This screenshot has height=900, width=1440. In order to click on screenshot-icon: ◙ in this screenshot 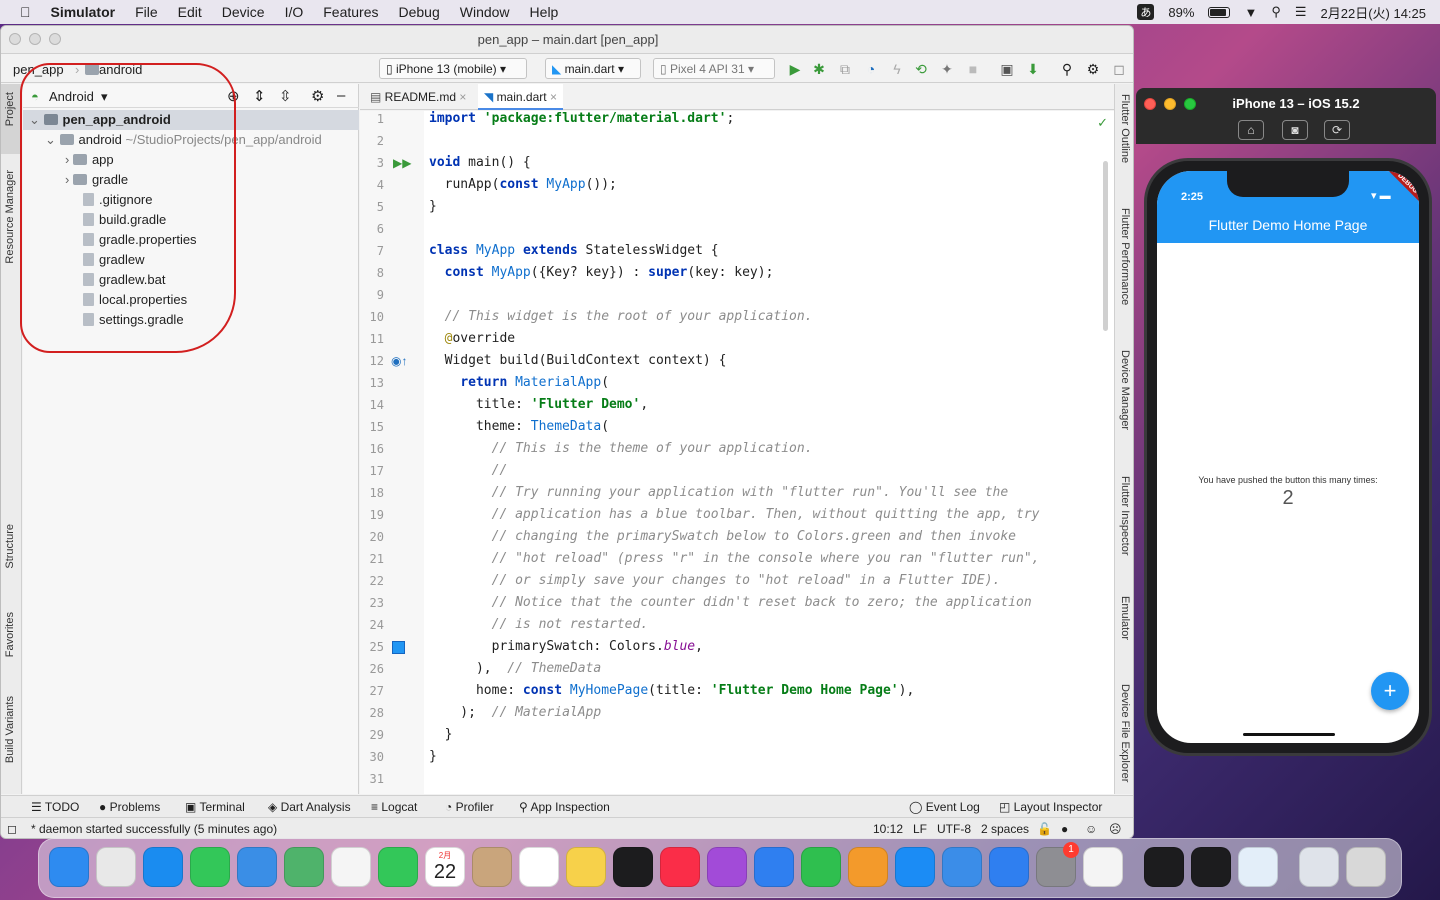, I will do `click(1295, 130)`.